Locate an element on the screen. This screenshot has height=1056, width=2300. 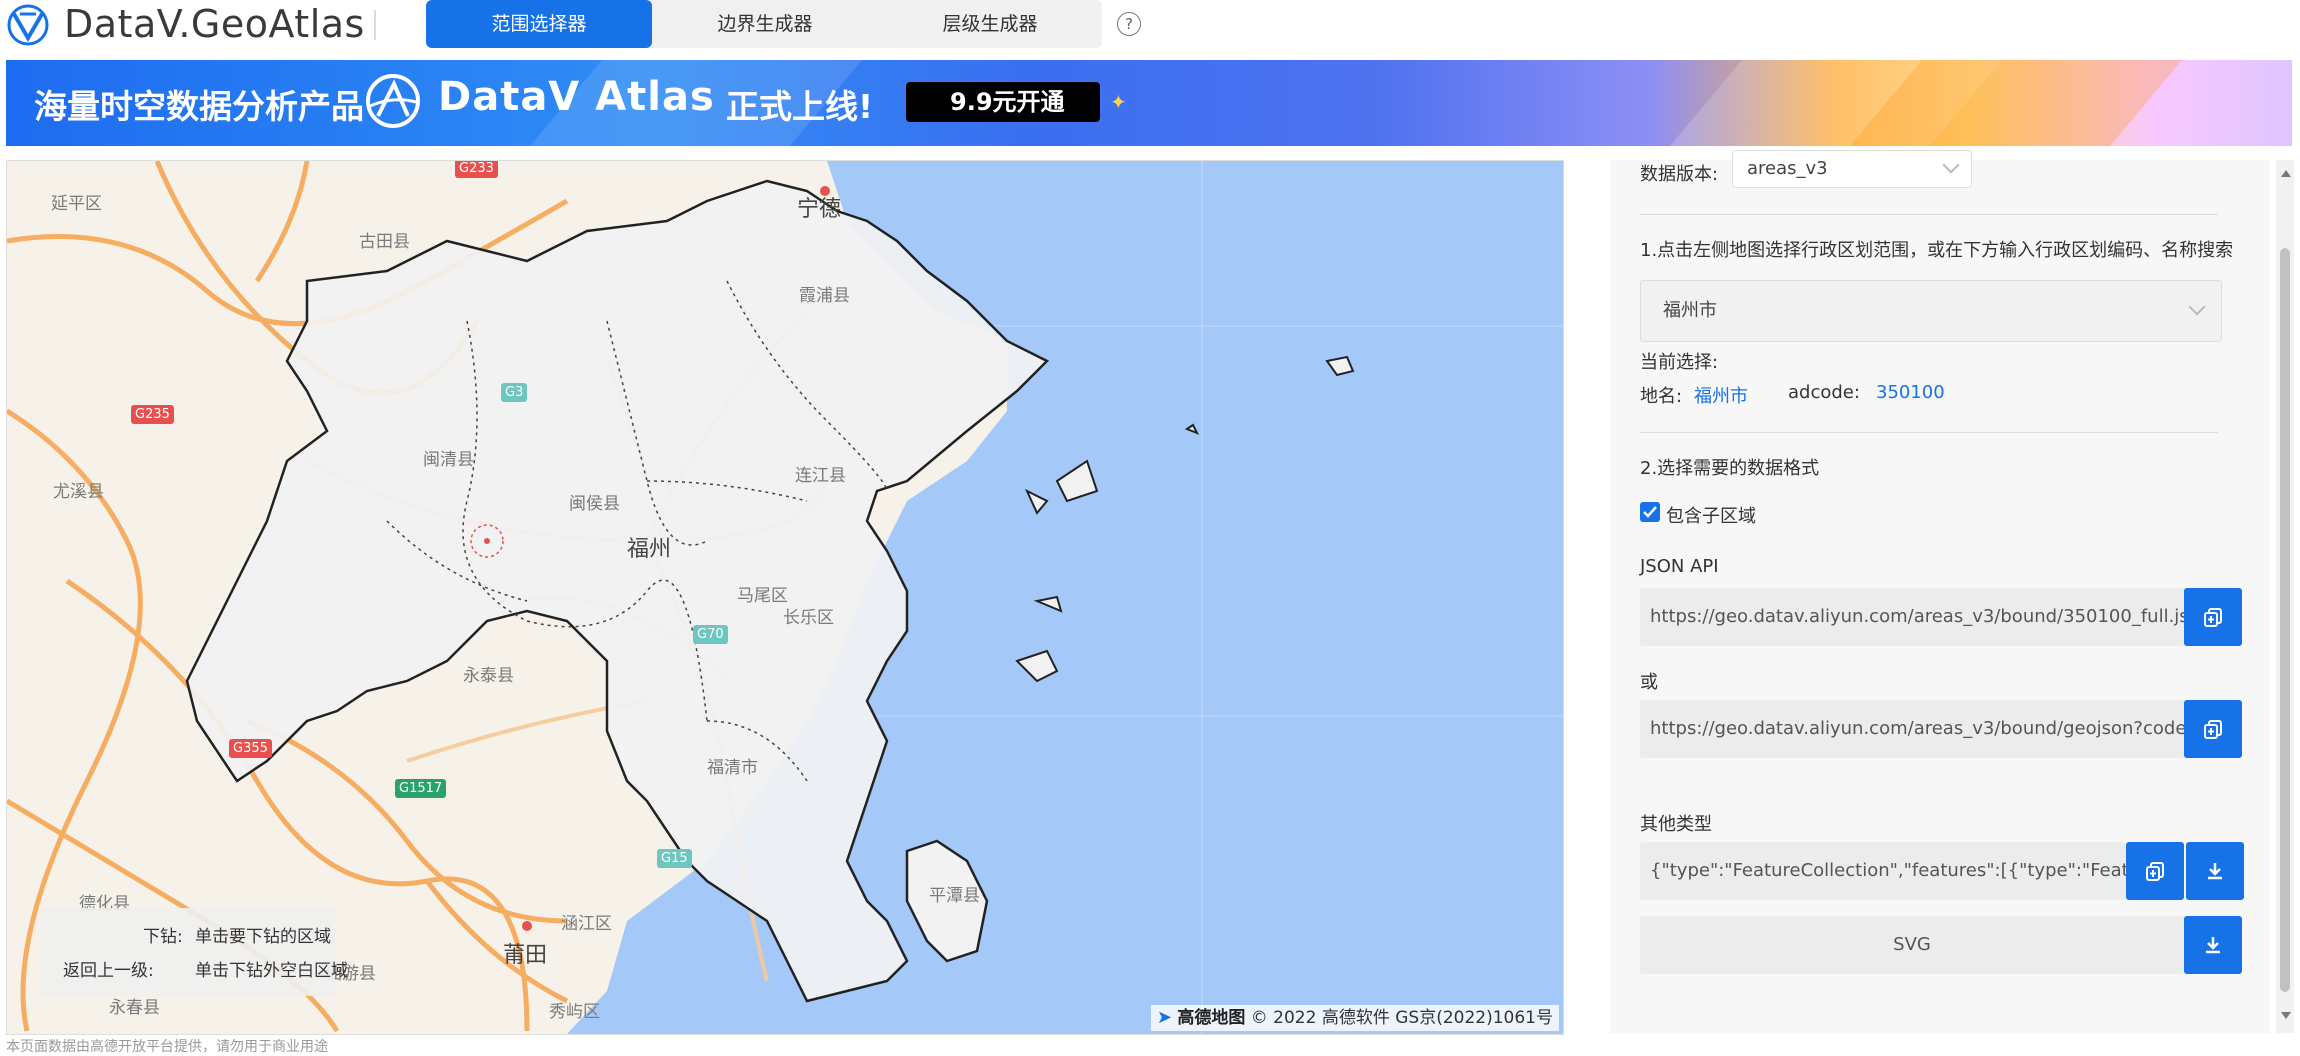
name-value: 福州市 is located at coordinates (1721, 396).